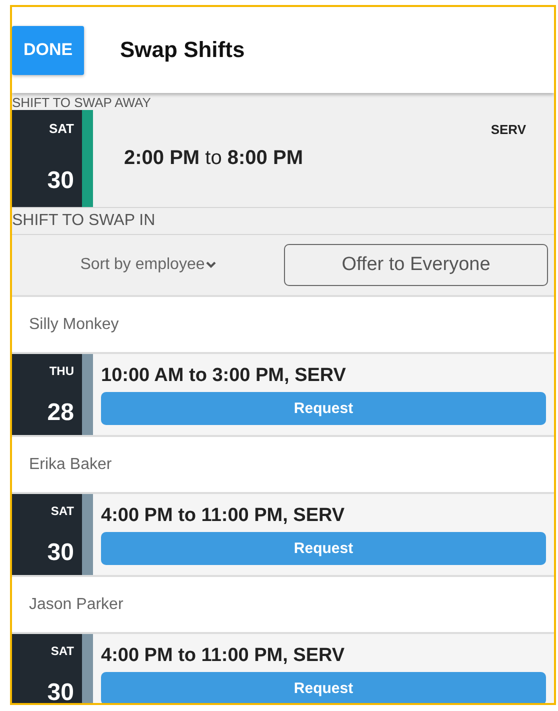  What do you see at coordinates (182, 50) in the screenshot?
I see `screen-title: Swap Shifts` at bounding box center [182, 50].